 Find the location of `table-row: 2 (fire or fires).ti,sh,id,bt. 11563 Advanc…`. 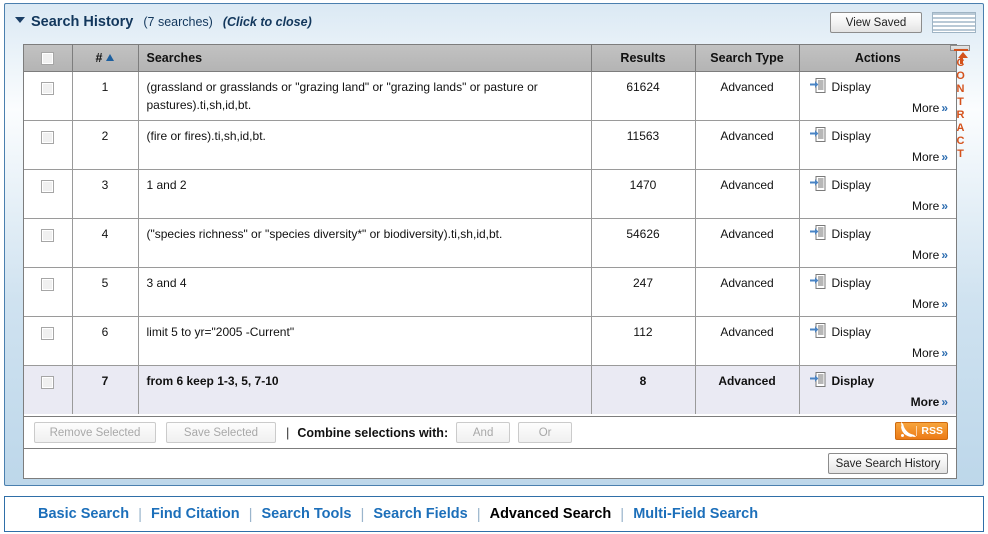

table-row: 2 (fire or fires).ti,sh,id,bt. 11563 Advanc… is located at coordinates (490, 145).